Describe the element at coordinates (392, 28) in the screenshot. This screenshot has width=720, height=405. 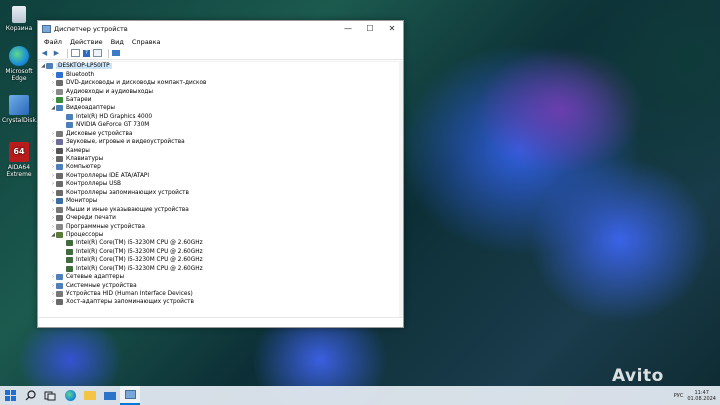
I see `close-button: ✕` at that location.